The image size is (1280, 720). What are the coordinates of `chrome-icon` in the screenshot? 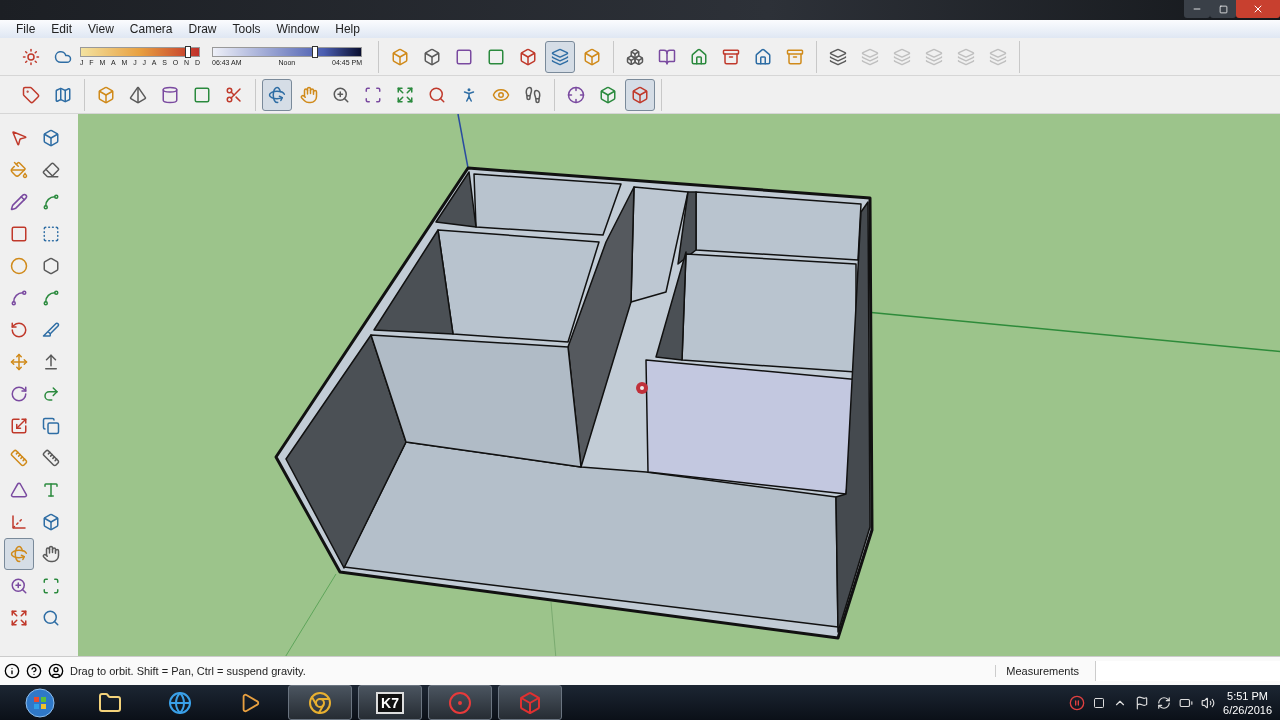 It's located at (320, 702).